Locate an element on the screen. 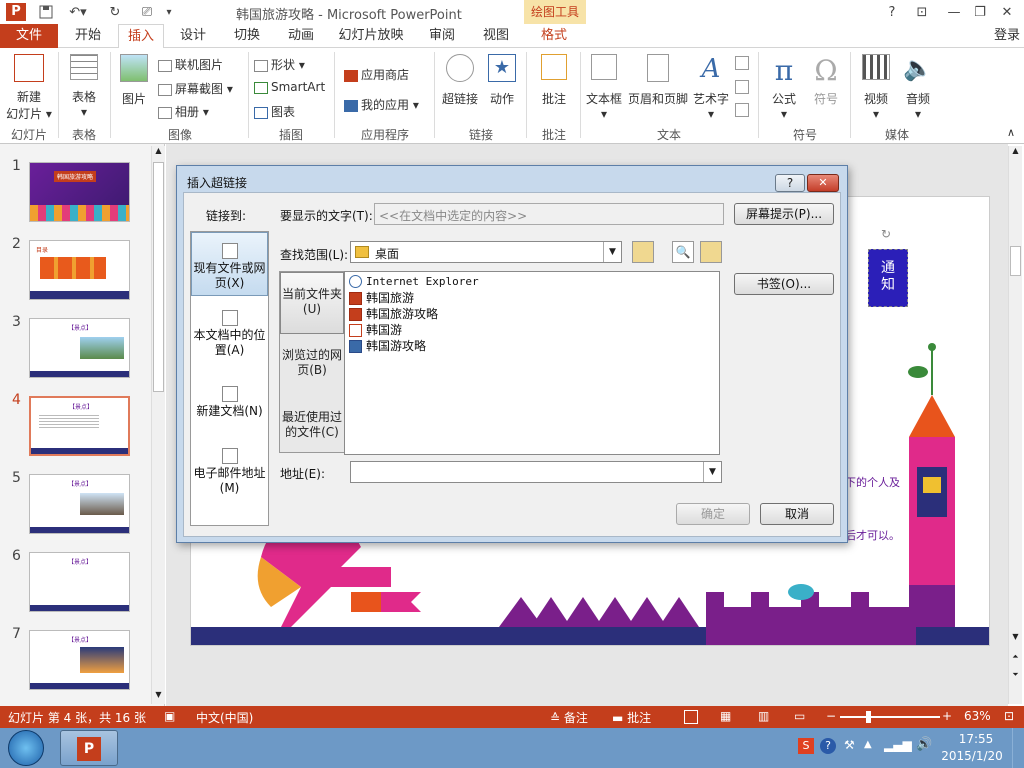  video-button: 视频 ▾ is located at coordinates (876, 87).